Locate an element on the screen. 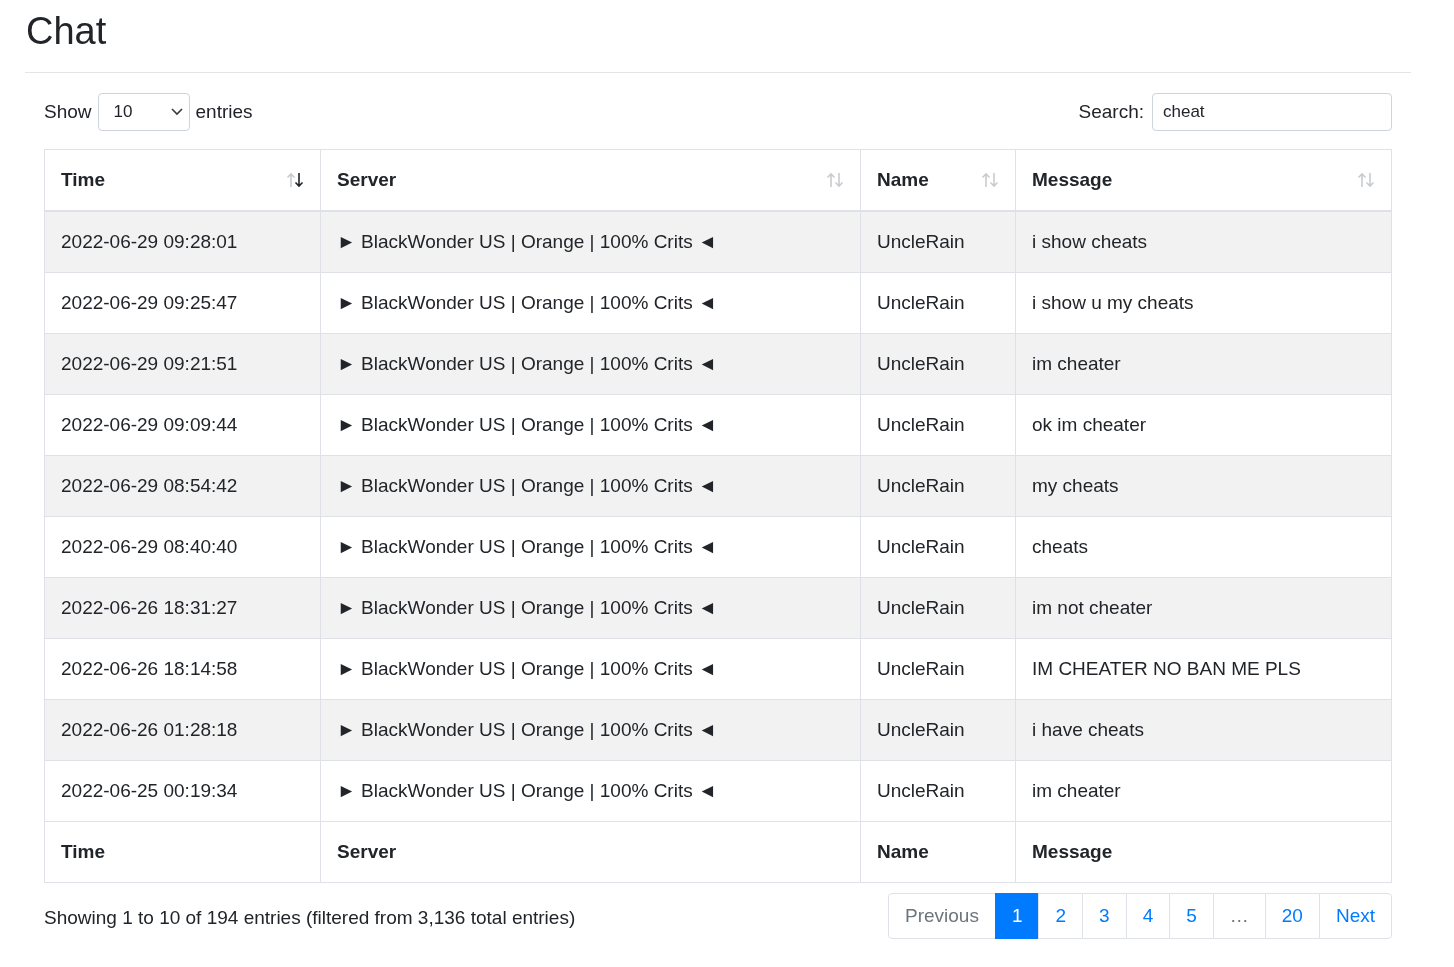  table-cell: i have cheats is located at coordinates (1203, 730).